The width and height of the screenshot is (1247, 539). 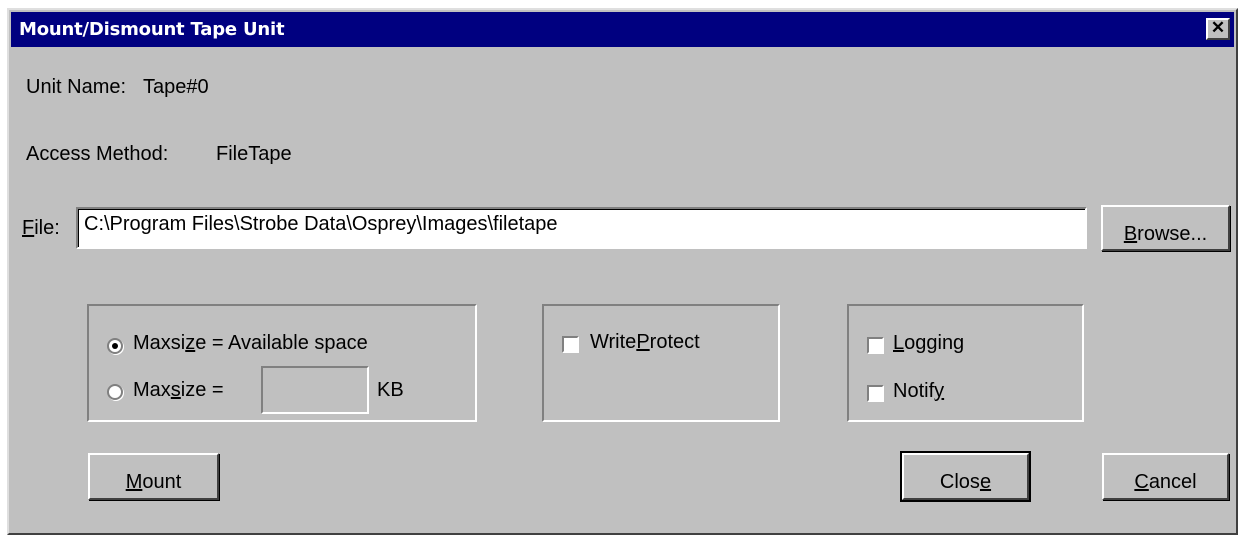 I want to click on mount-accel: M, so click(x=134, y=482).